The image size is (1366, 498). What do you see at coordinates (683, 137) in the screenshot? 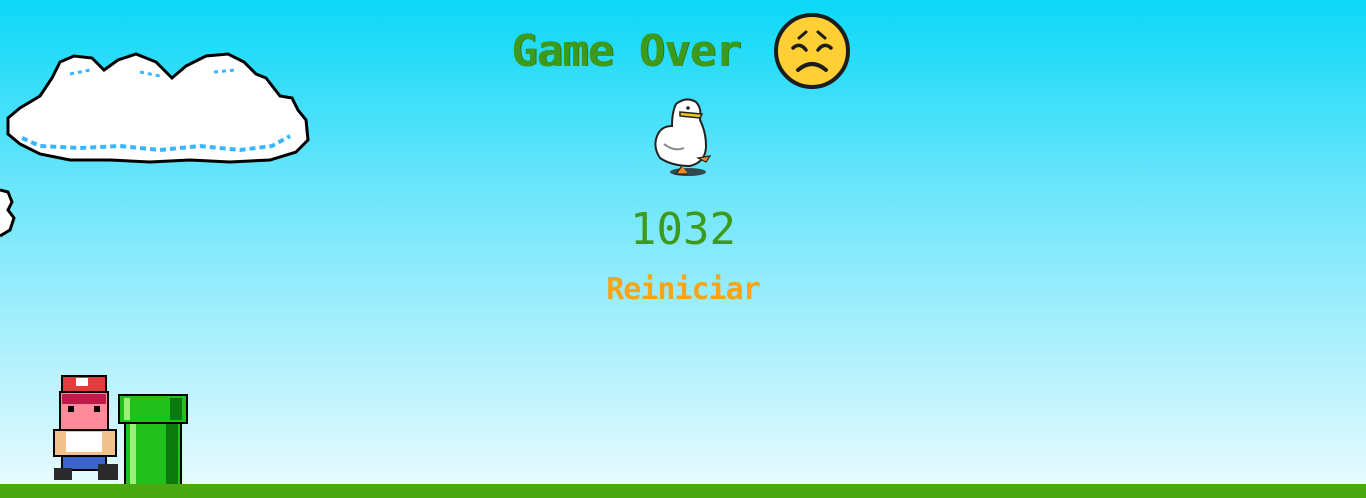
I see `duck-icon` at bounding box center [683, 137].